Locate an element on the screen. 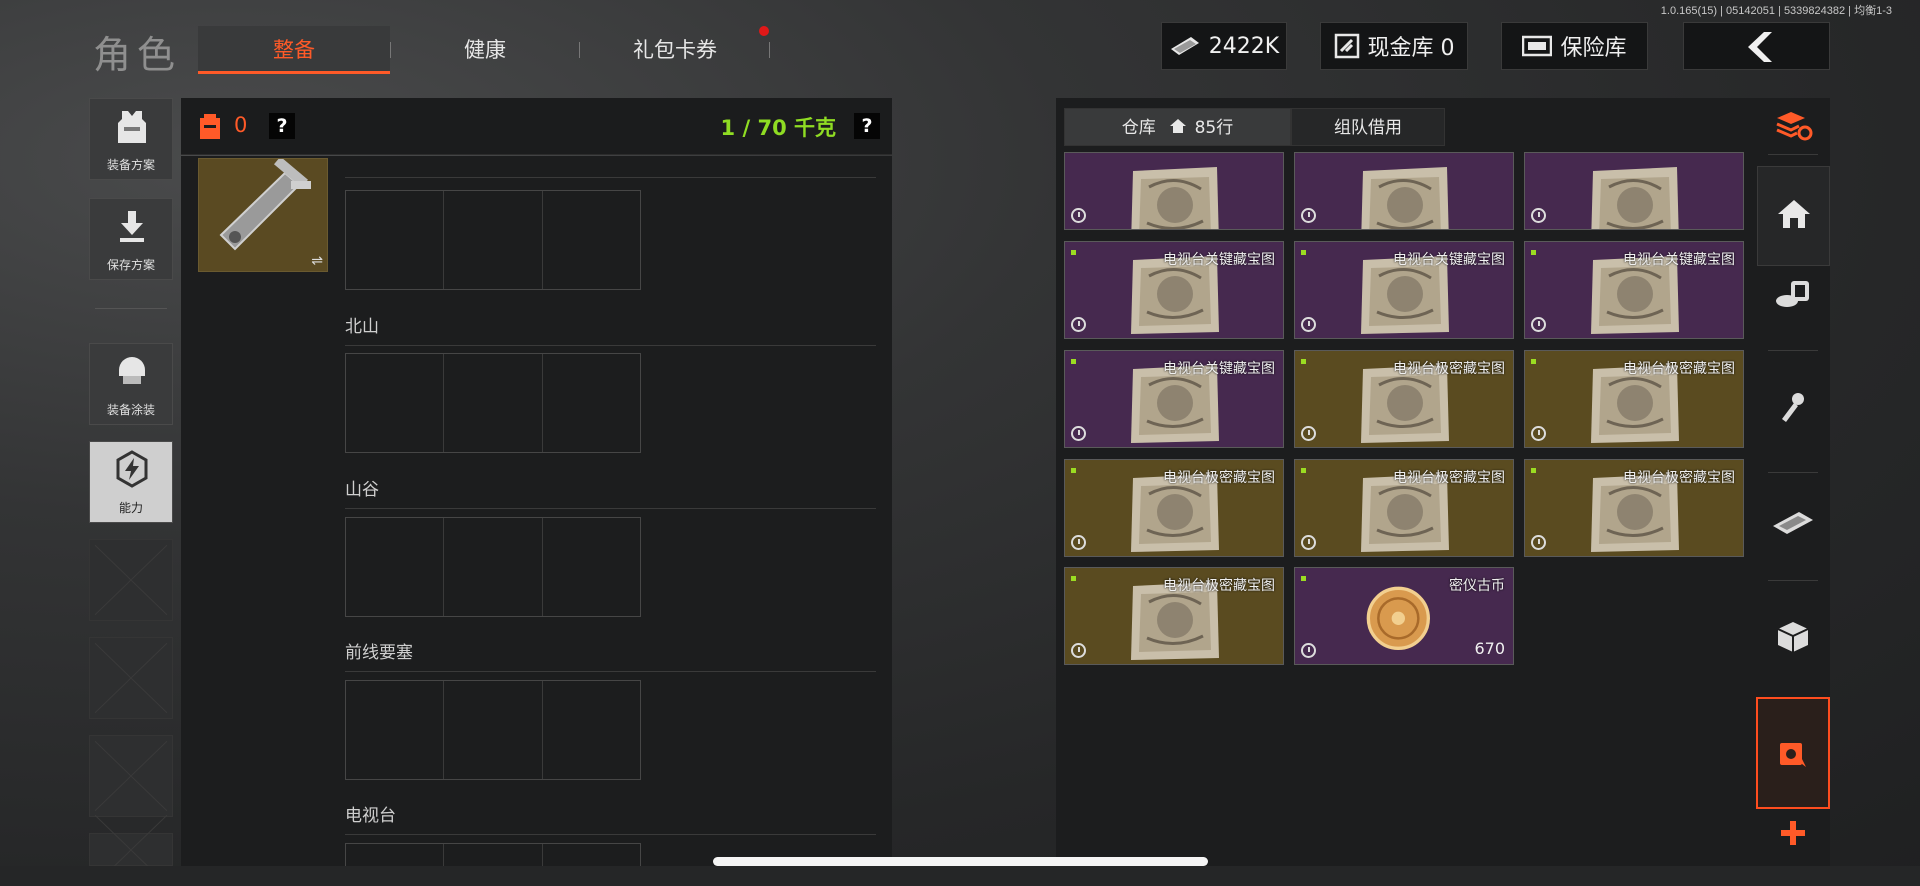 The image size is (1920, 886). page-title: 角色 is located at coordinates (137, 55).